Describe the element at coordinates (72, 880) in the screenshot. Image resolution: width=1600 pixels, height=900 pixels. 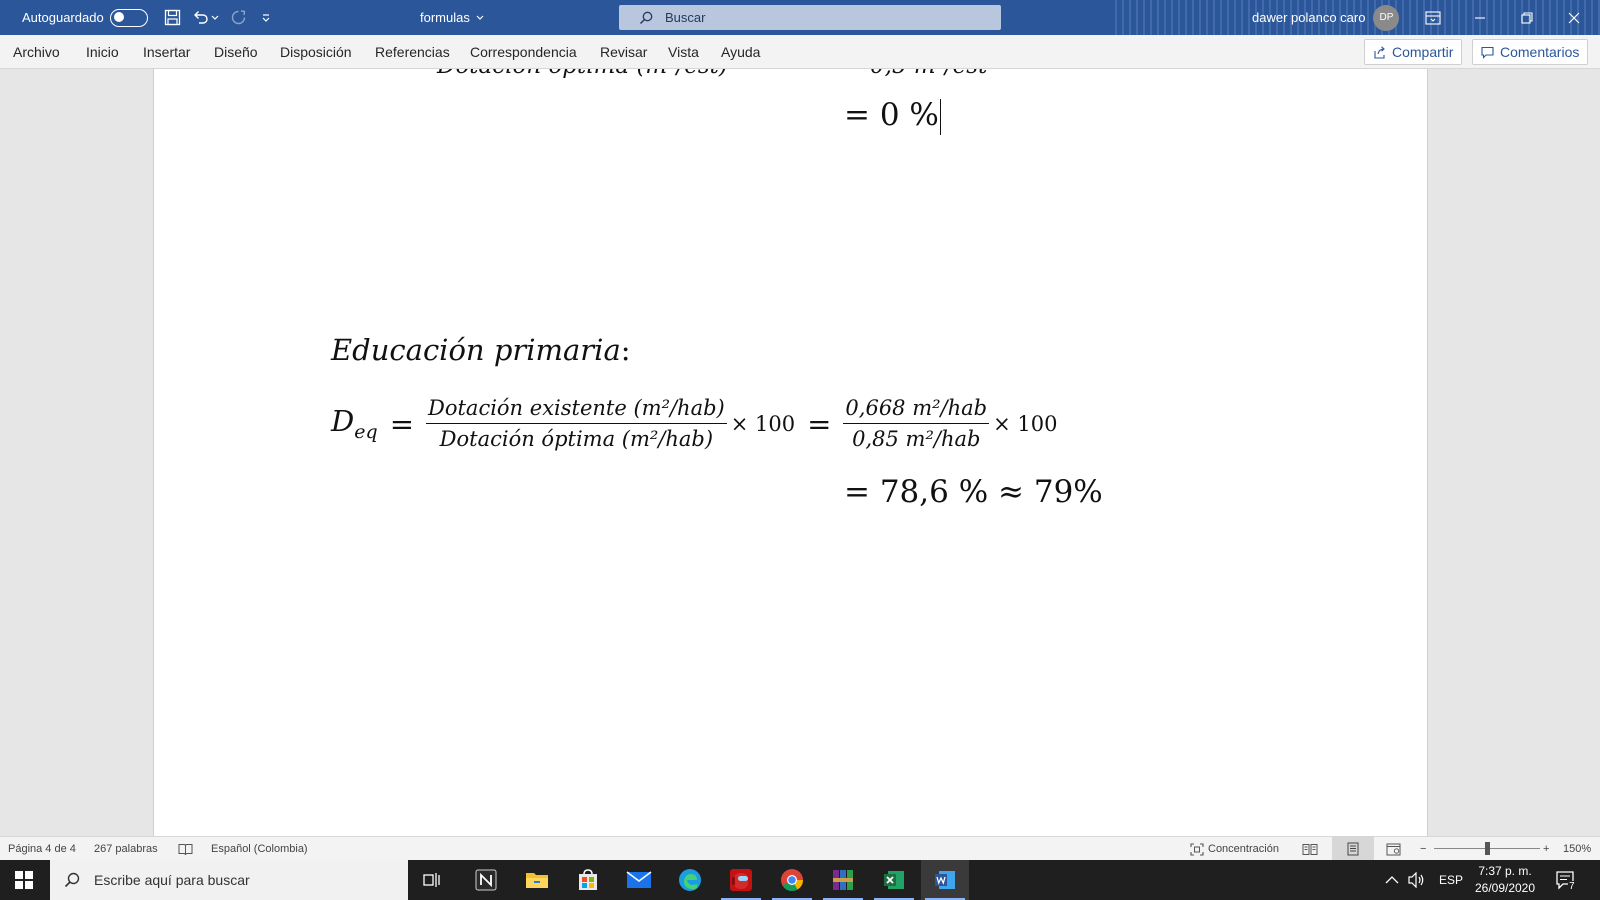
I see `taskbar-search-icon` at that location.